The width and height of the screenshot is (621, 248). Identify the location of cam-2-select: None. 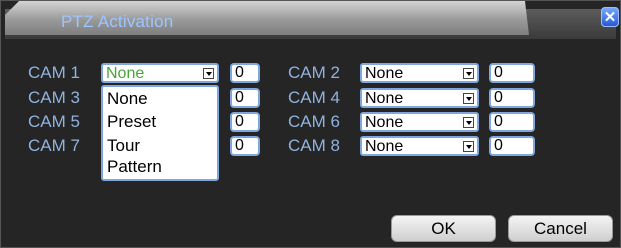
(419, 73).